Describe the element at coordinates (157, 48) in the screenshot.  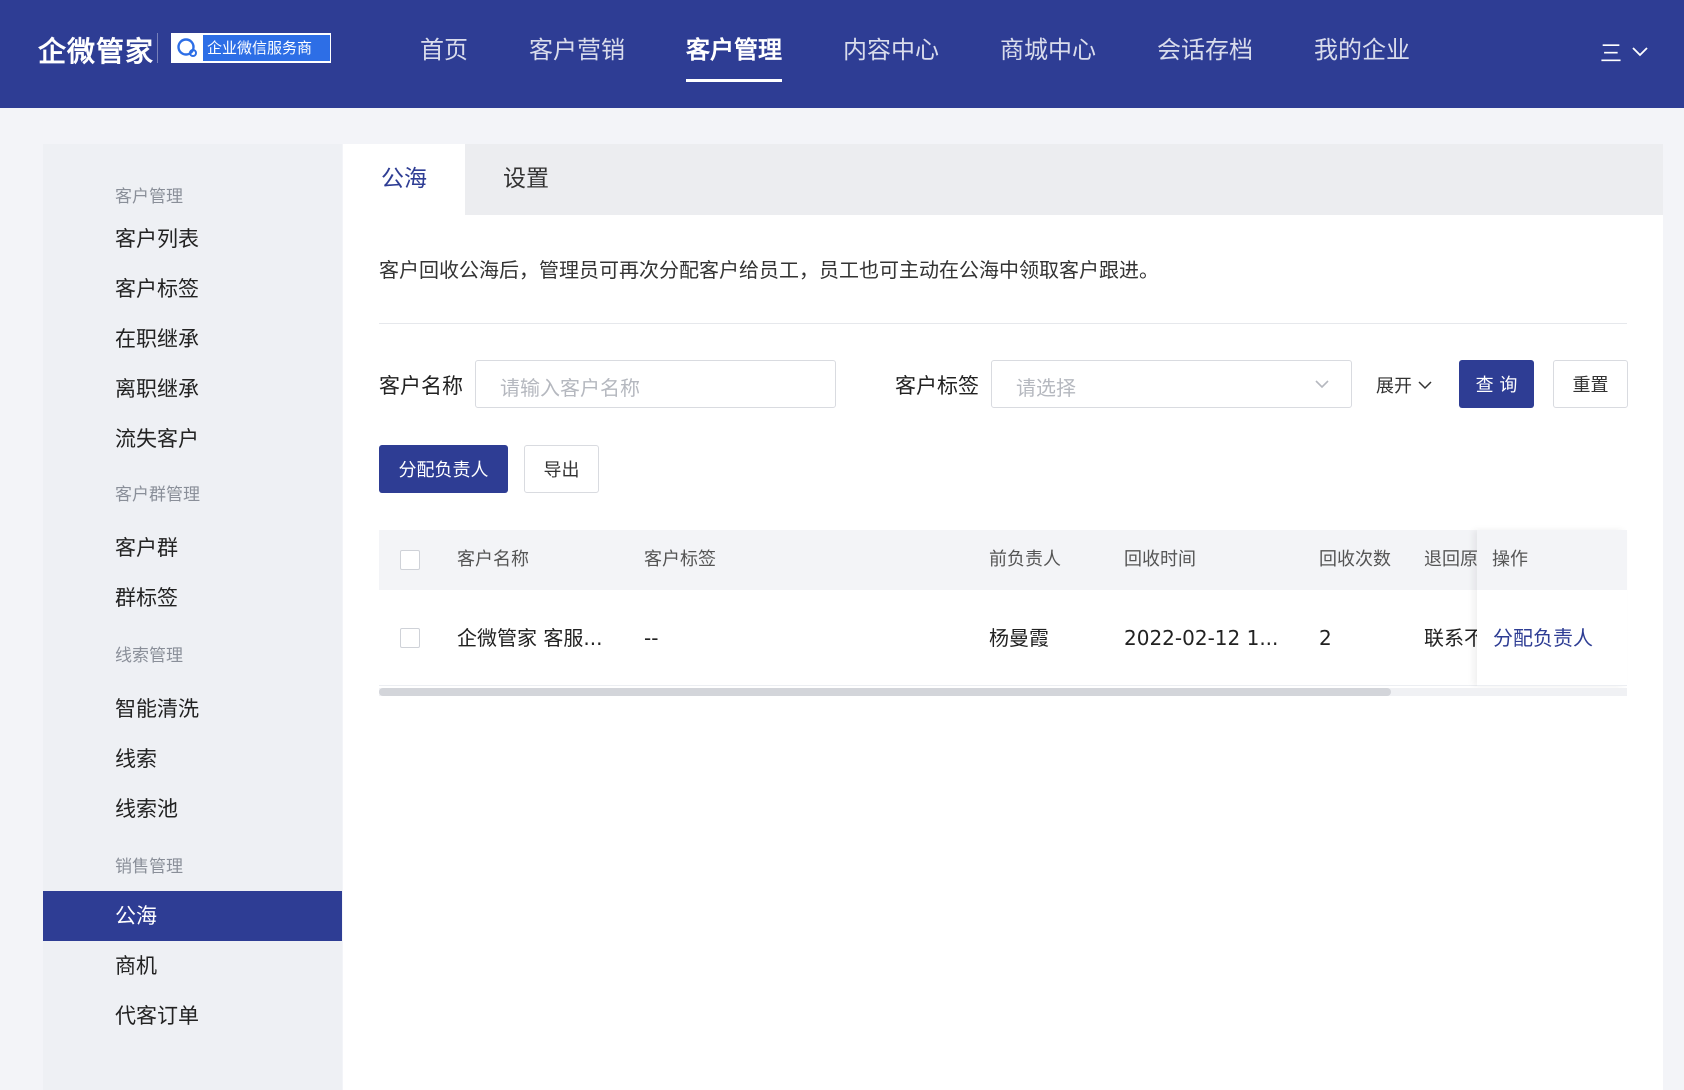
I see `logo-divider` at that location.